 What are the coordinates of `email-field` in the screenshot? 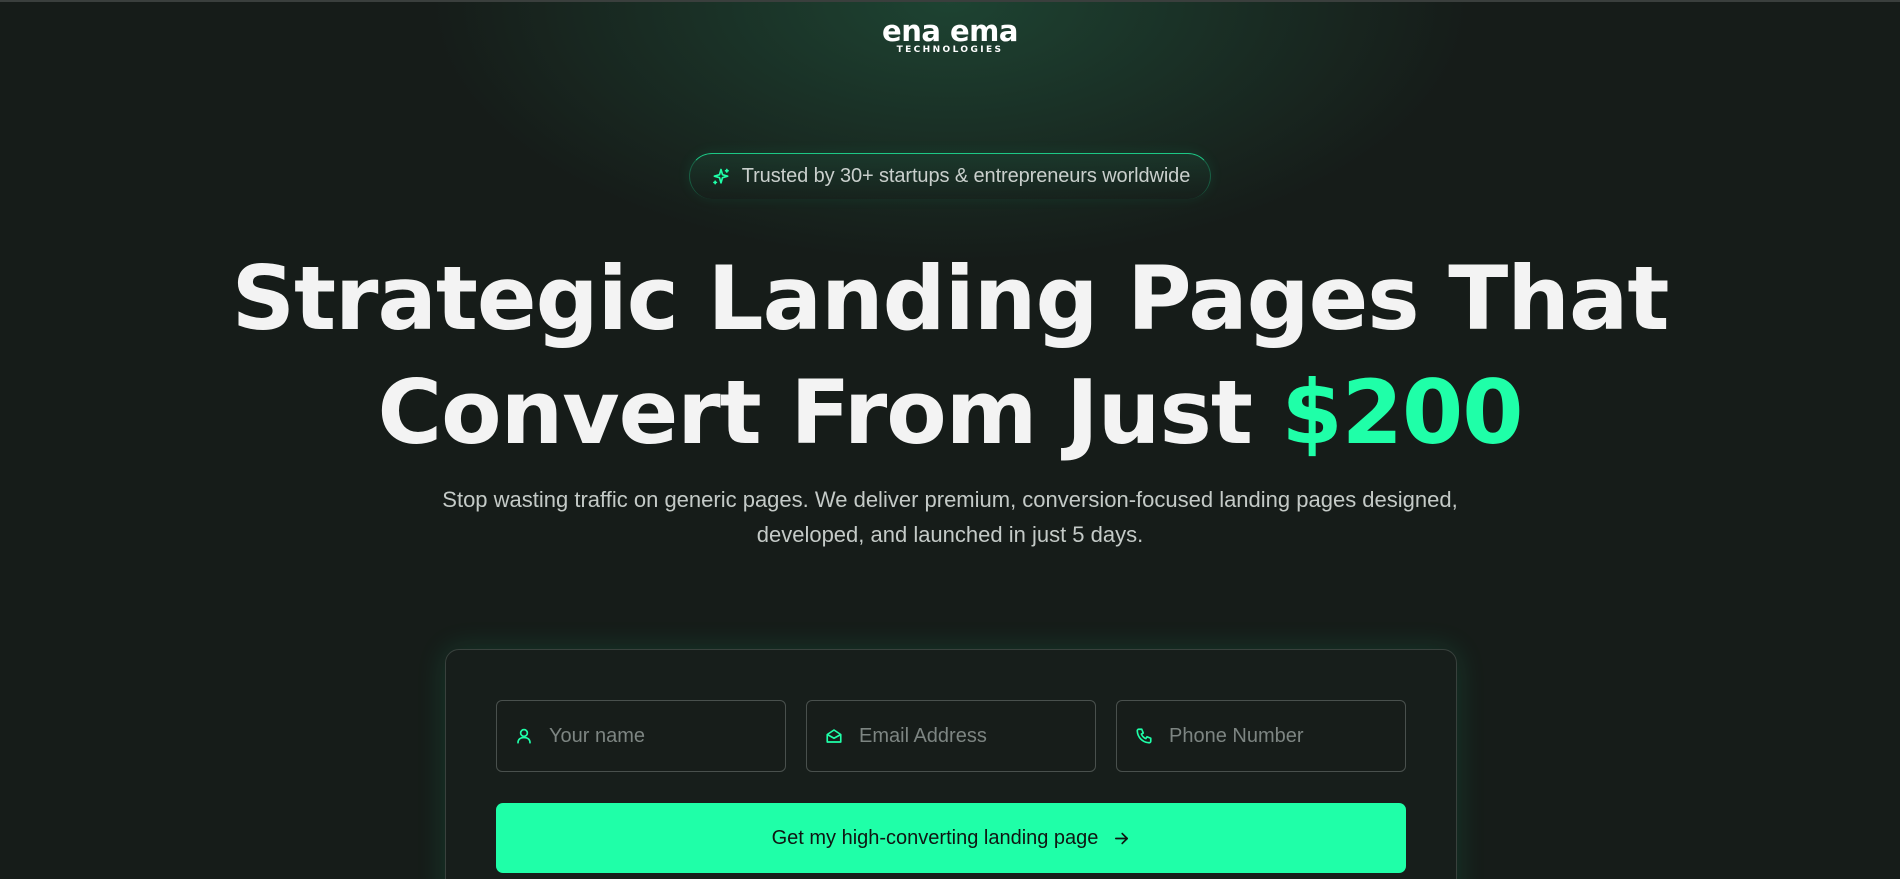 It's located at (951, 736).